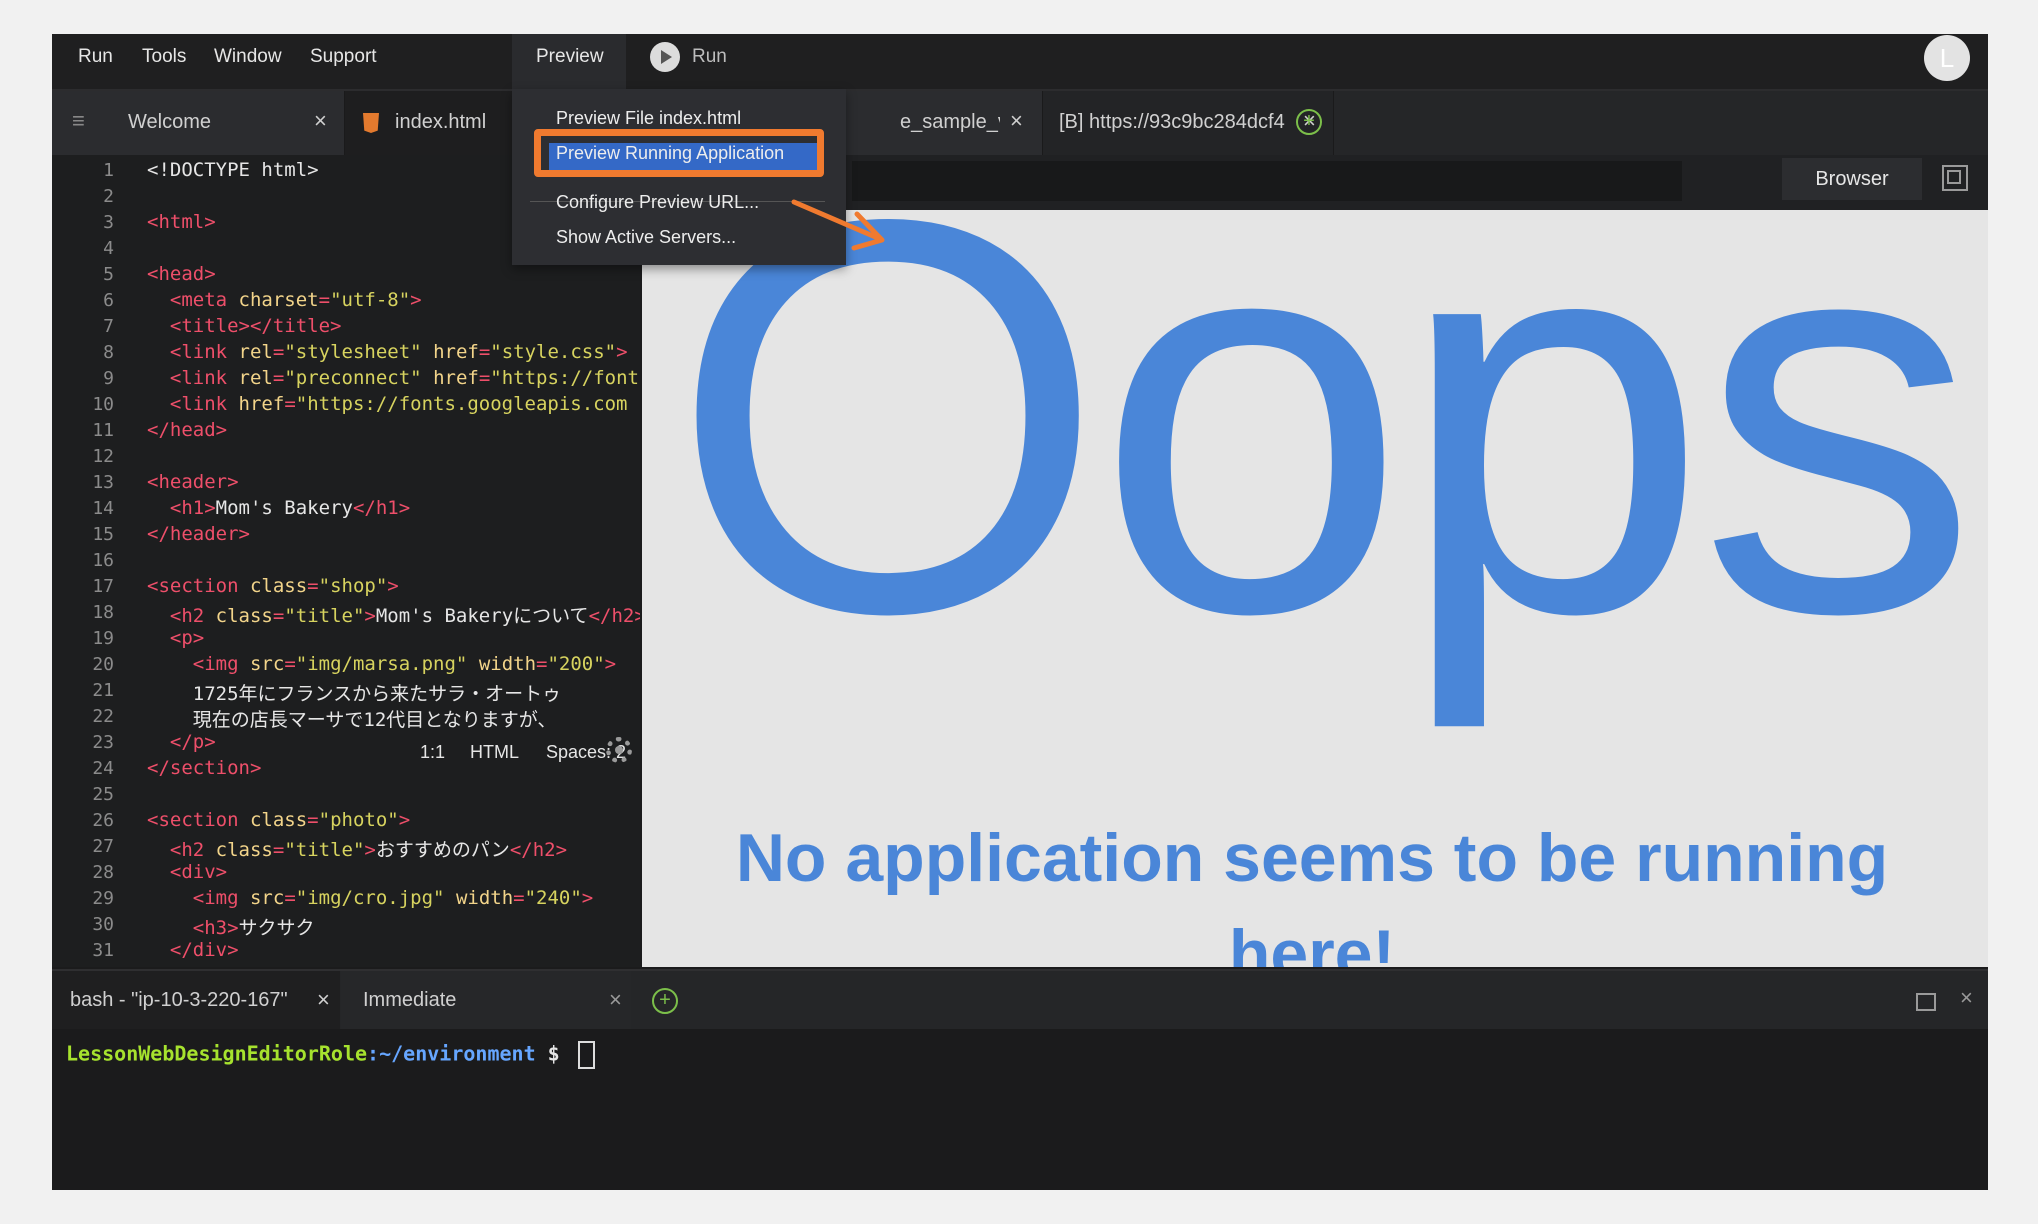 This screenshot has width=2038, height=1224. I want to click on gear-icon, so click(619, 750).